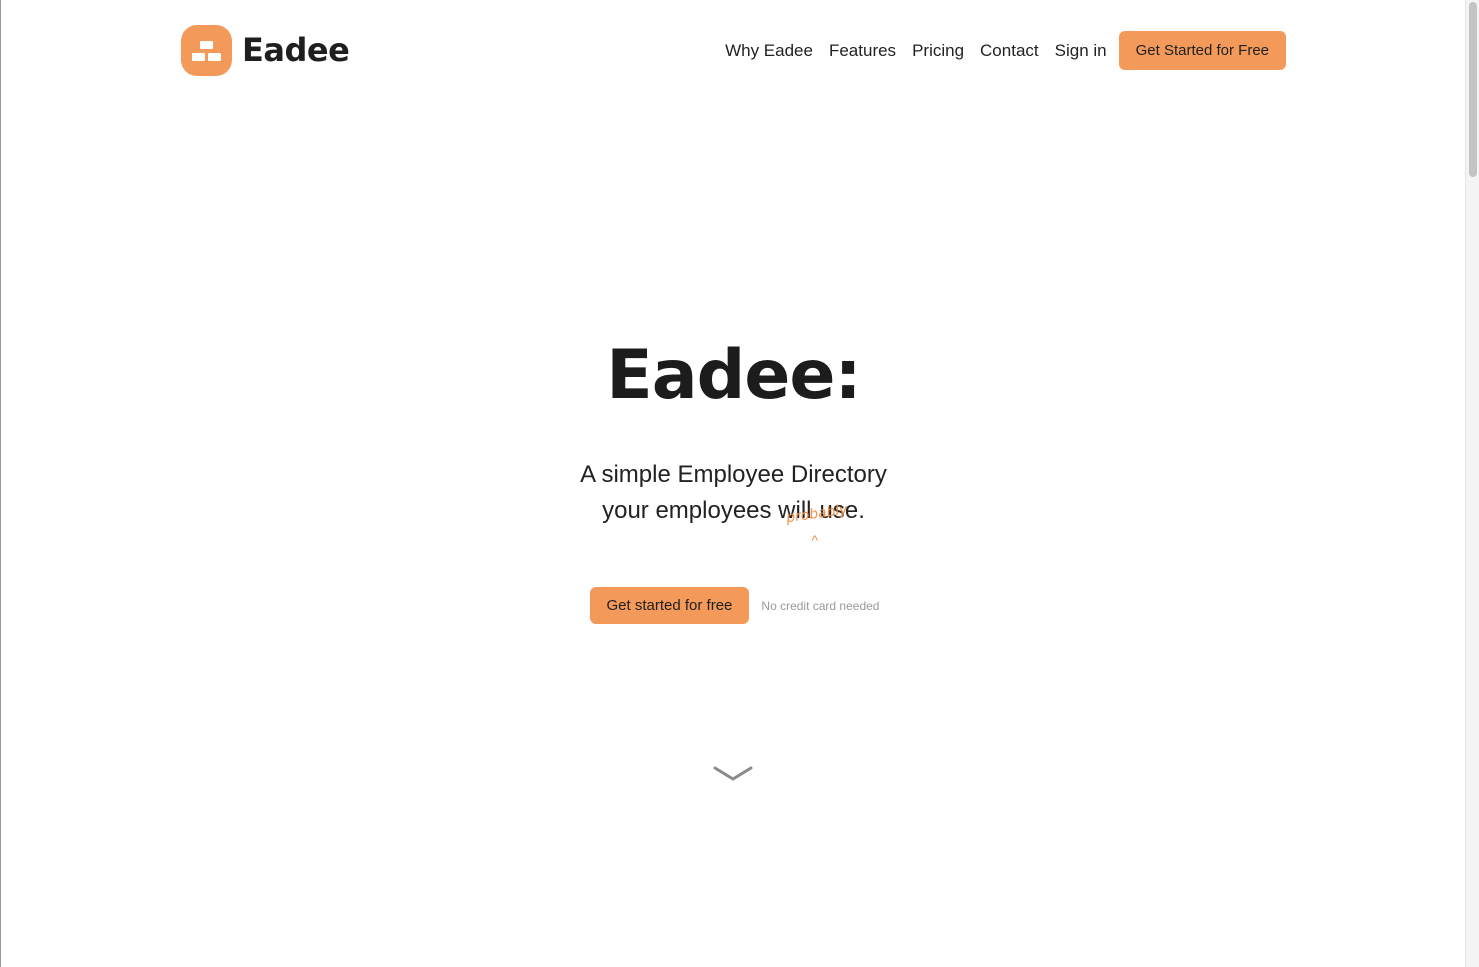 This screenshot has height=967, width=1479. What do you see at coordinates (1472, 483) in the screenshot?
I see `vertical-scrollbar` at bounding box center [1472, 483].